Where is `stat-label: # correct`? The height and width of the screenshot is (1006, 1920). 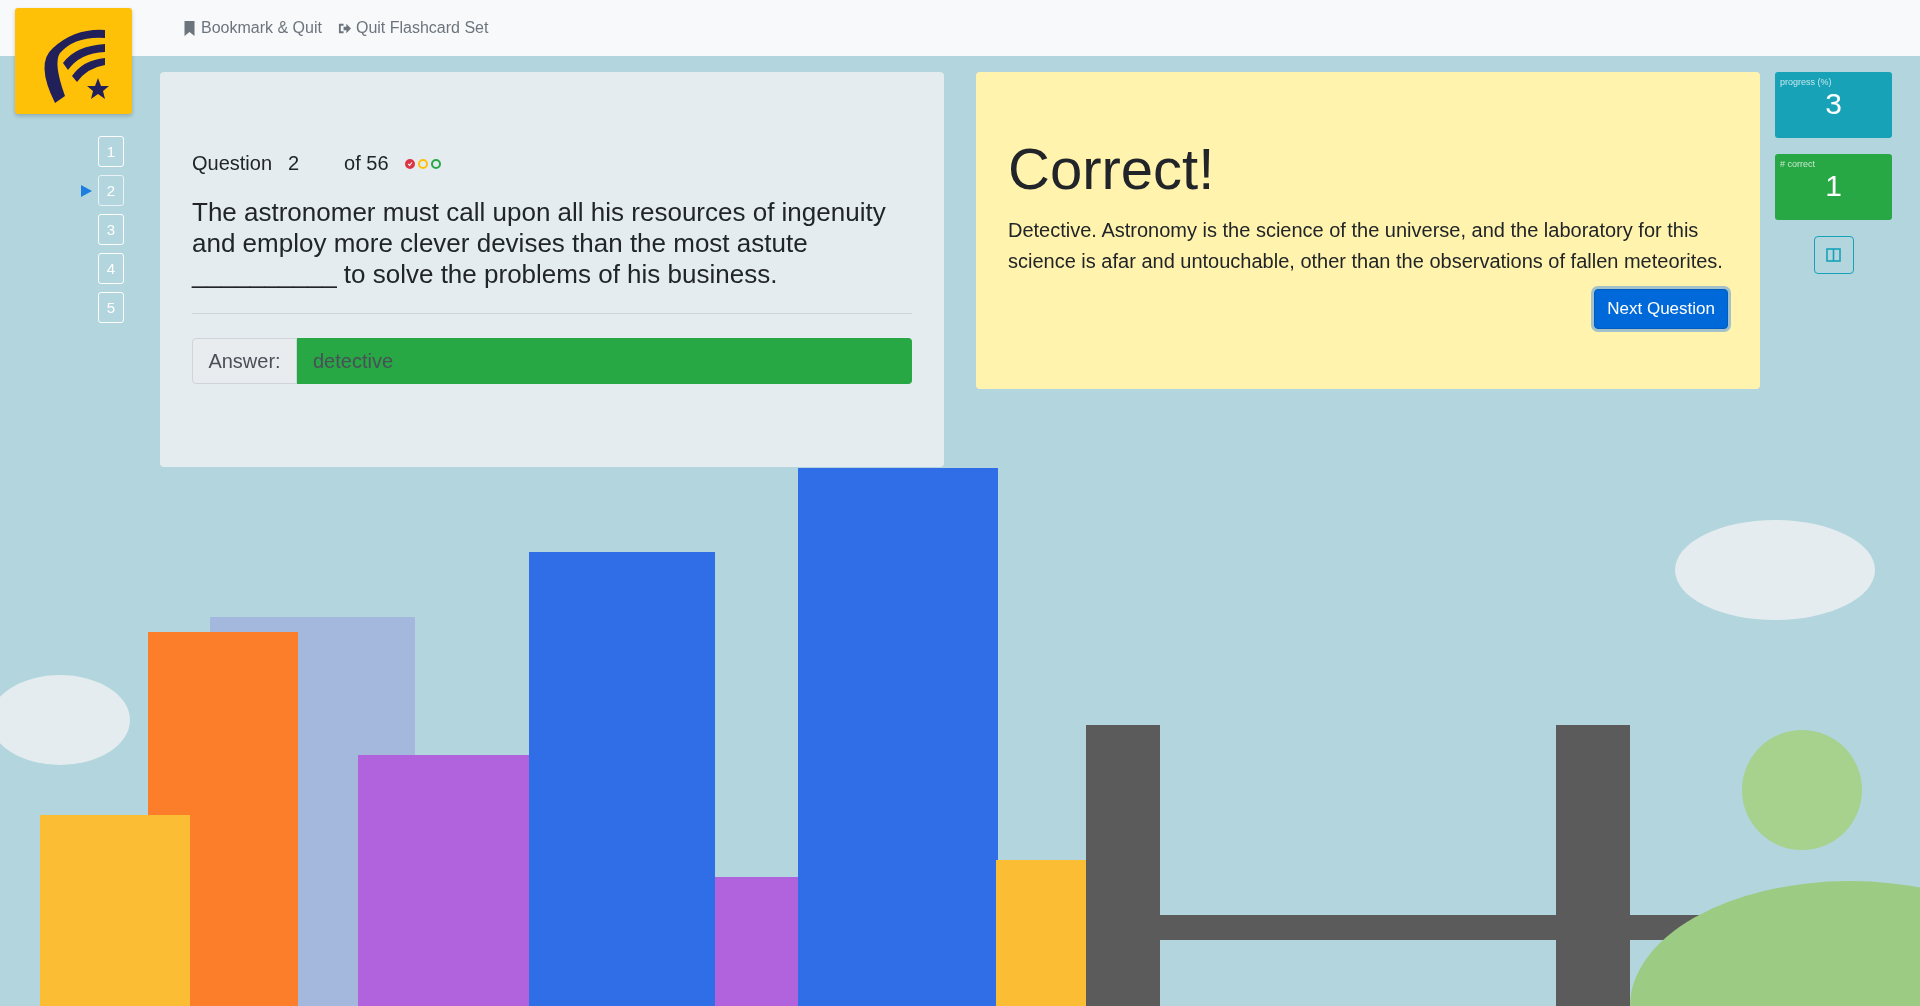 stat-label: # correct is located at coordinates (1798, 164).